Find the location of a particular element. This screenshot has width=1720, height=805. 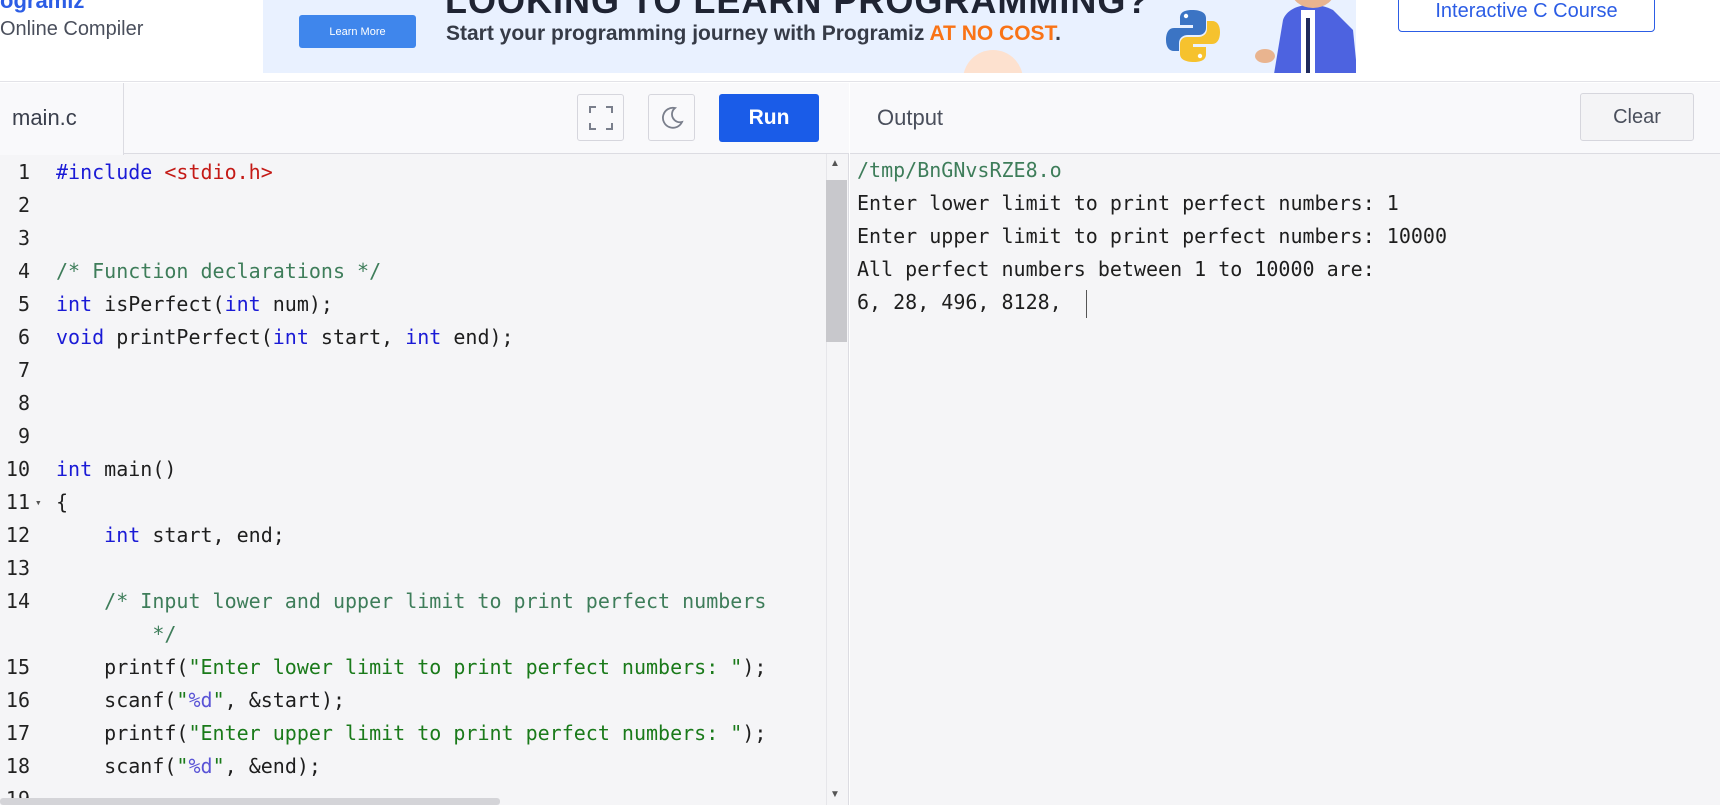

code-line: 6 void printPerfect(int start, int end); is located at coordinates (413, 337).